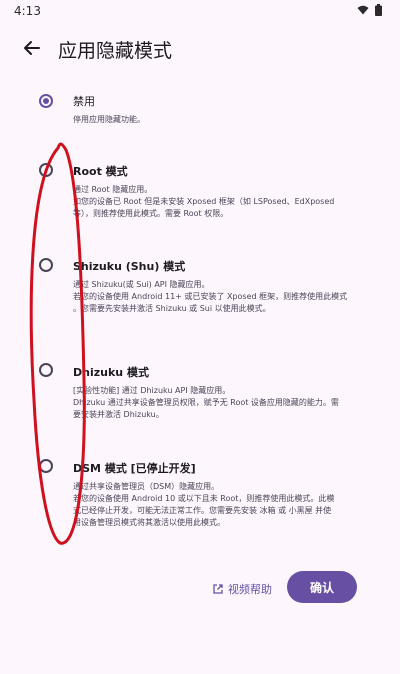  What do you see at coordinates (46, 466) in the screenshot?
I see `radio-dsm` at bounding box center [46, 466].